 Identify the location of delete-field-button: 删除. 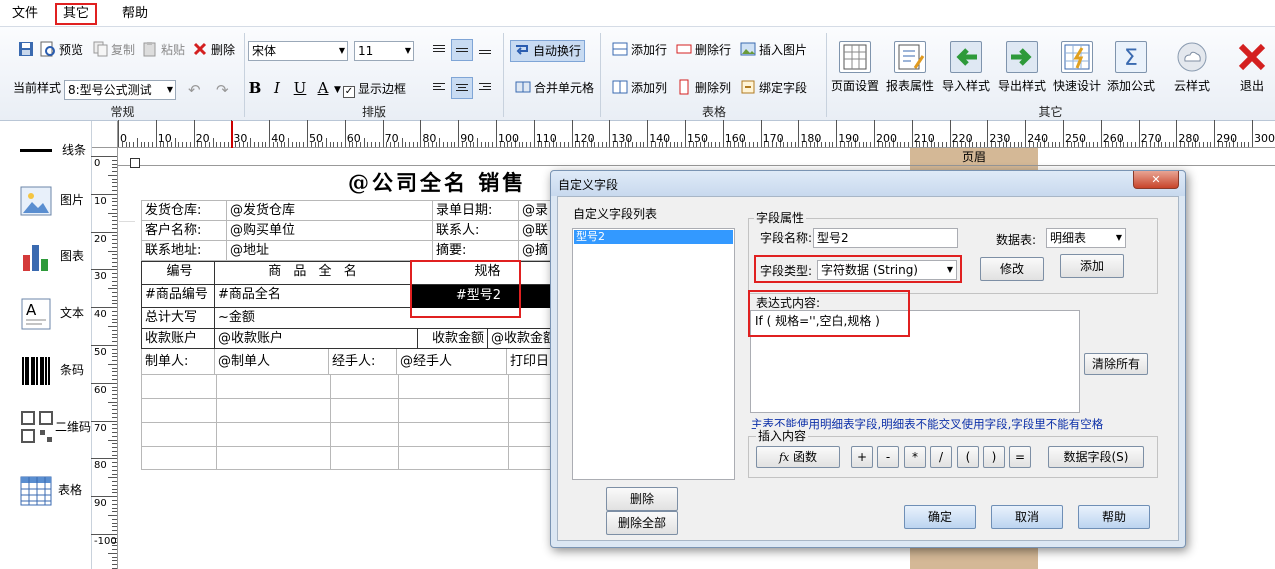
(642, 499).